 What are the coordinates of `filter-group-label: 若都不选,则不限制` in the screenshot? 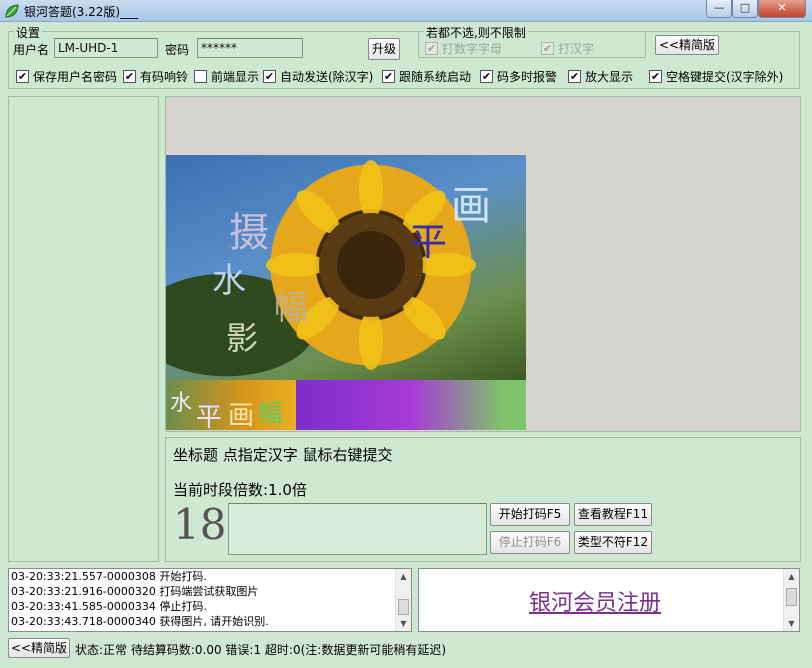 It's located at (476, 32).